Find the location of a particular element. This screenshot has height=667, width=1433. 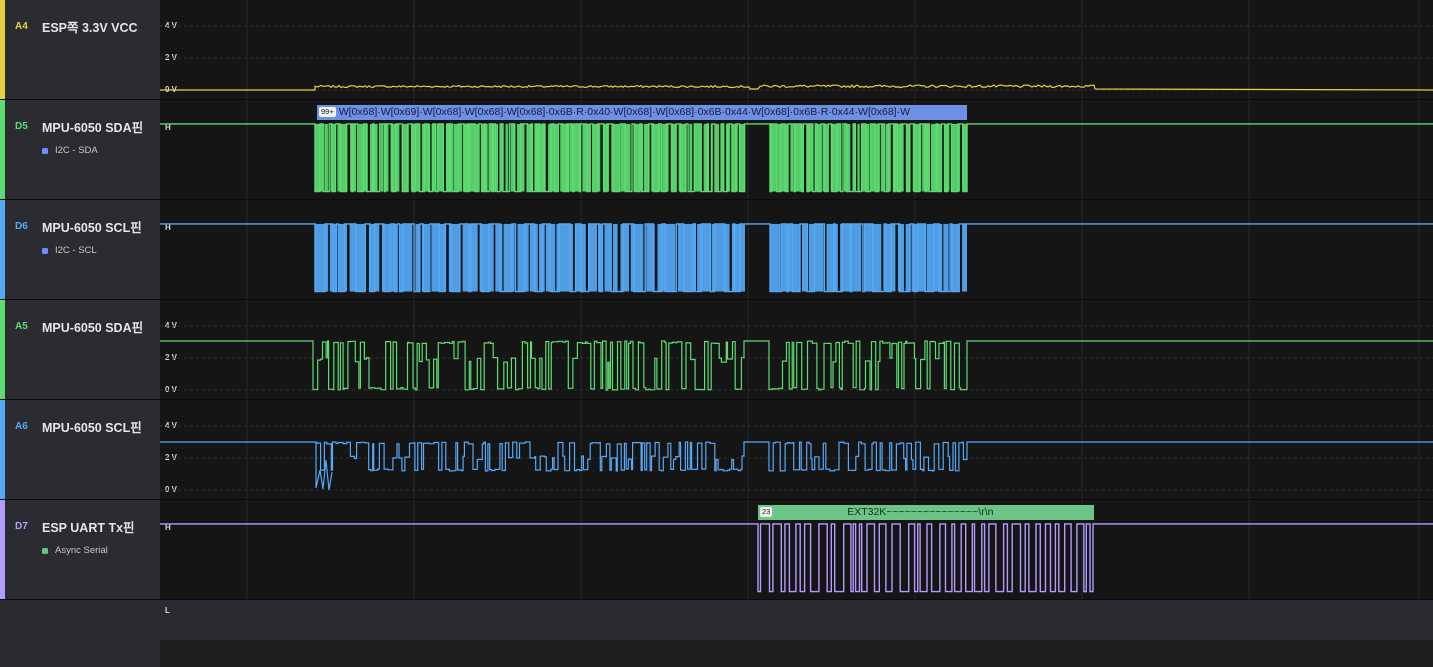

analyzer-tag: I2C - SCL is located at coordinates (69, 250).